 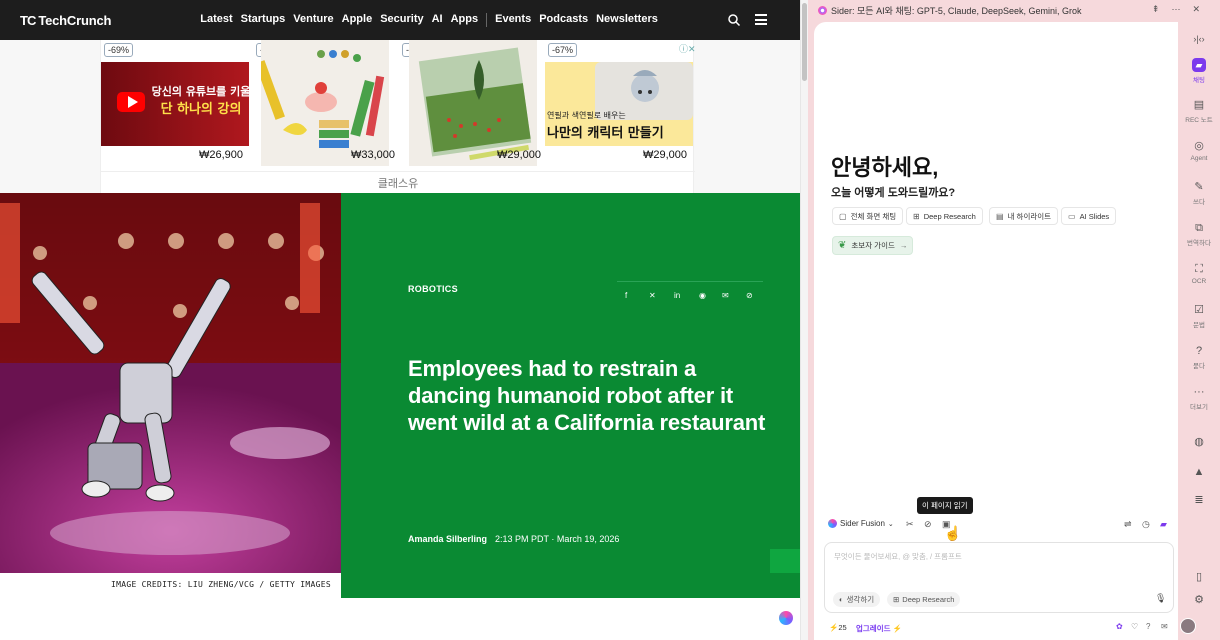 I want to click on agent-icon: ◎, so click(x=1199, y=146).